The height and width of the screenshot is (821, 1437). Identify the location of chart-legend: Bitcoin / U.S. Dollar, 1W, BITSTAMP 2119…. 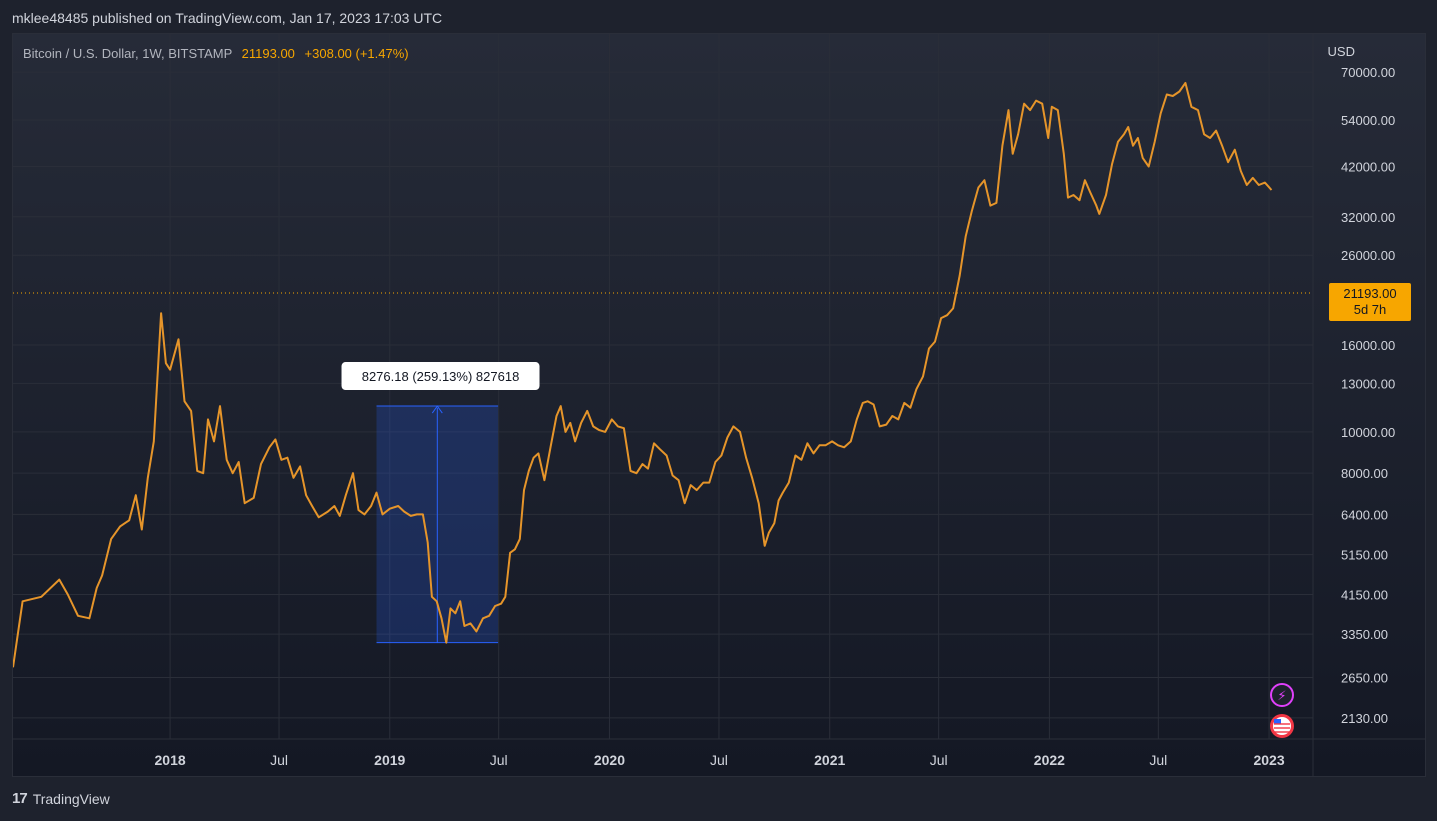
(216, 53).